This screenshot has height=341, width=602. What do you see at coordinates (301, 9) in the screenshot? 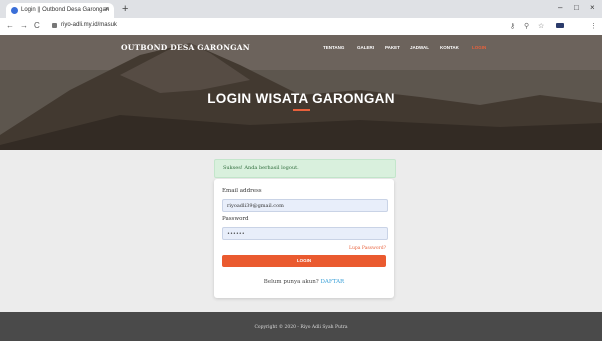
I see `browser-tab-strip: Login || Outbond Desa Garongan × + – □ ×` at bounding box center [301, 9].